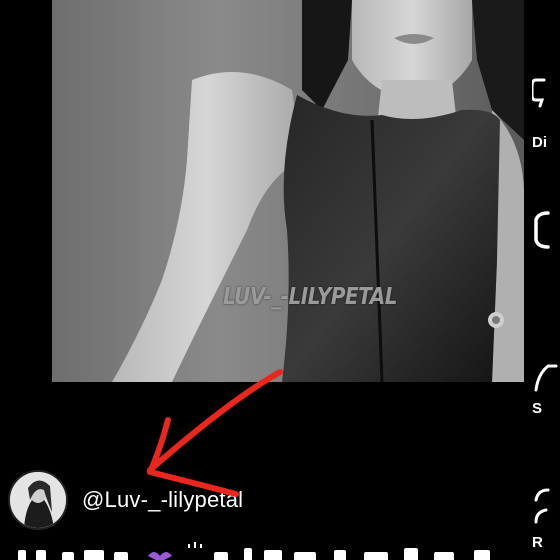  Describe the element at coordinates (546, 114) in the screenshot. I see `dislike-button: Di` at that location.